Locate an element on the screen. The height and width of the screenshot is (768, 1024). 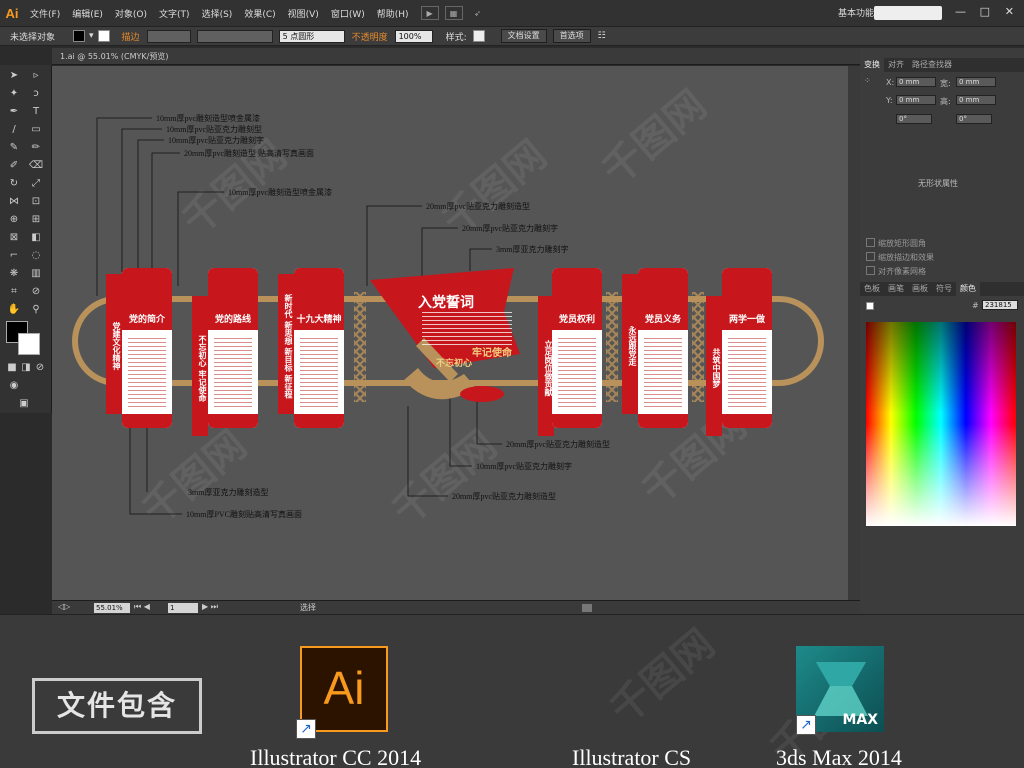
color-spectrum is located at coordinates (941, 424).